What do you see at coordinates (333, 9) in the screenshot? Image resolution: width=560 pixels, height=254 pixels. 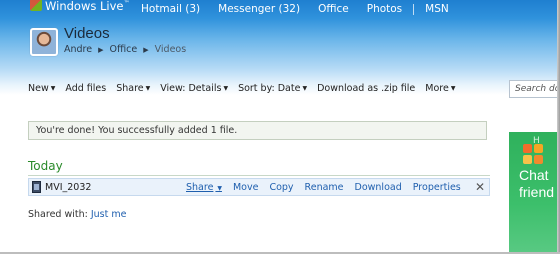 I see `nav-office: Office` at bounding box center [333, 9].